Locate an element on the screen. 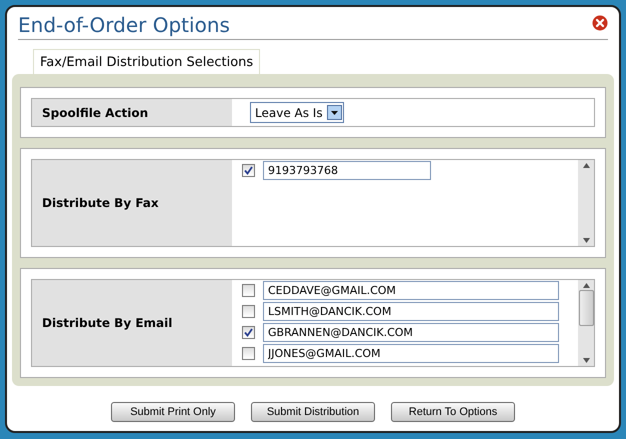  dropdown: Leave As Is is located at coordinates (297, 112).